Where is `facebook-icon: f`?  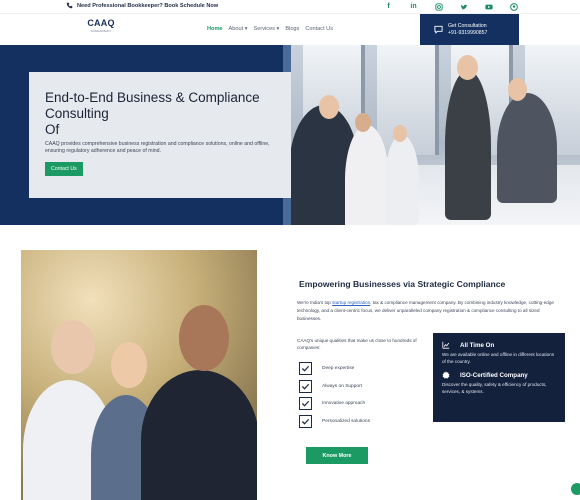 facebook-icon: f is located at coordinates (388, 6).